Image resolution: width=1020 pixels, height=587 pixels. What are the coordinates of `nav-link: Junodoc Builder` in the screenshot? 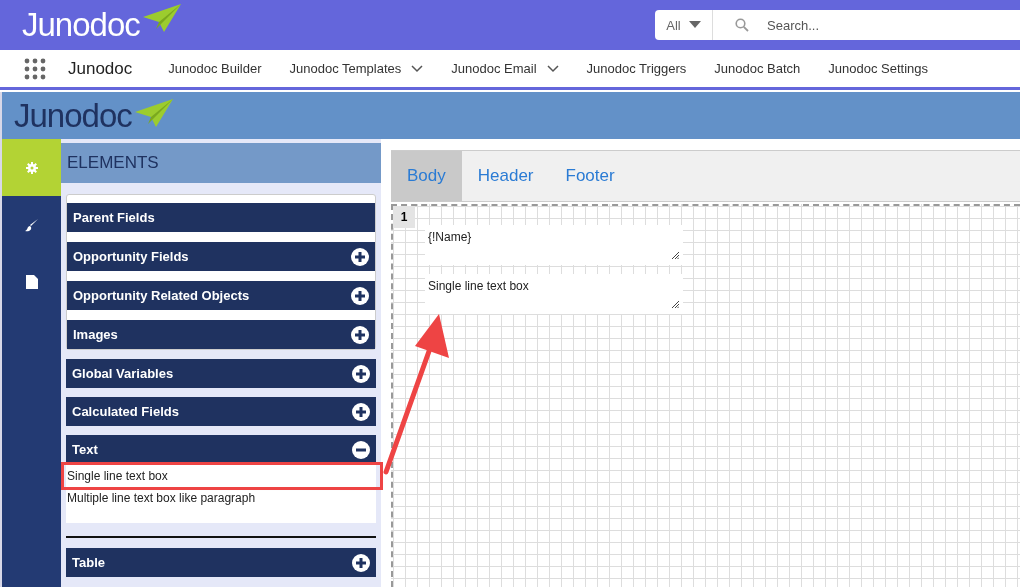 It's located at (215, 68).